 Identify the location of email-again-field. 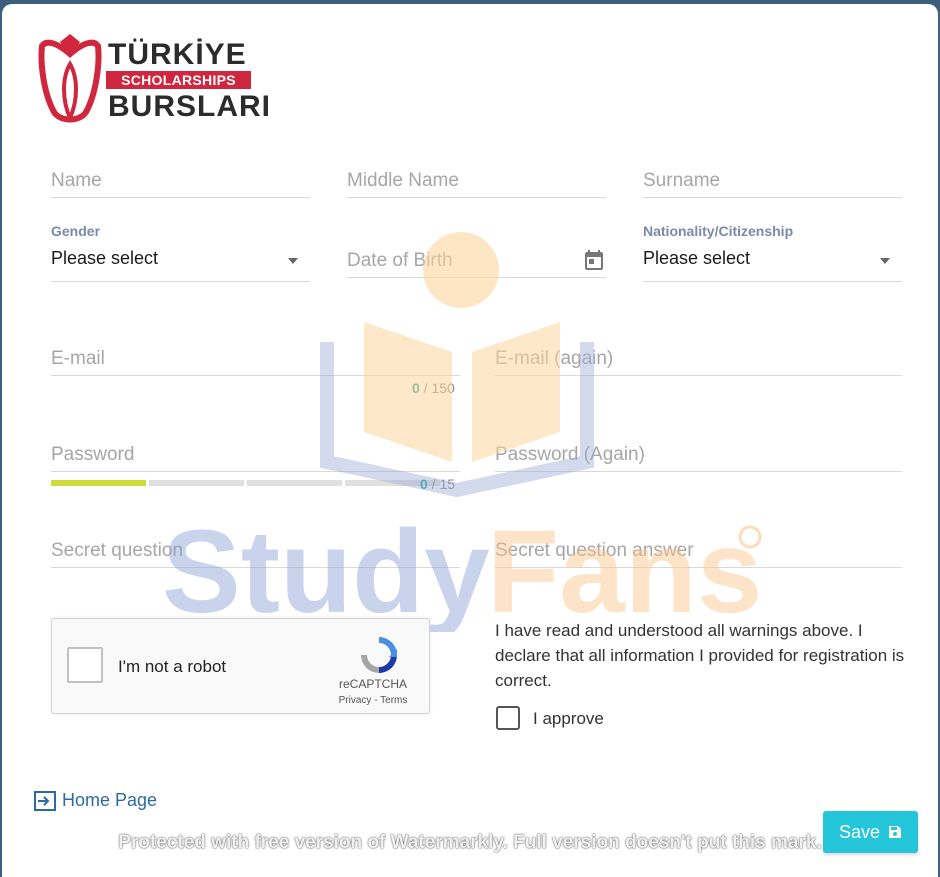
(698, 351).